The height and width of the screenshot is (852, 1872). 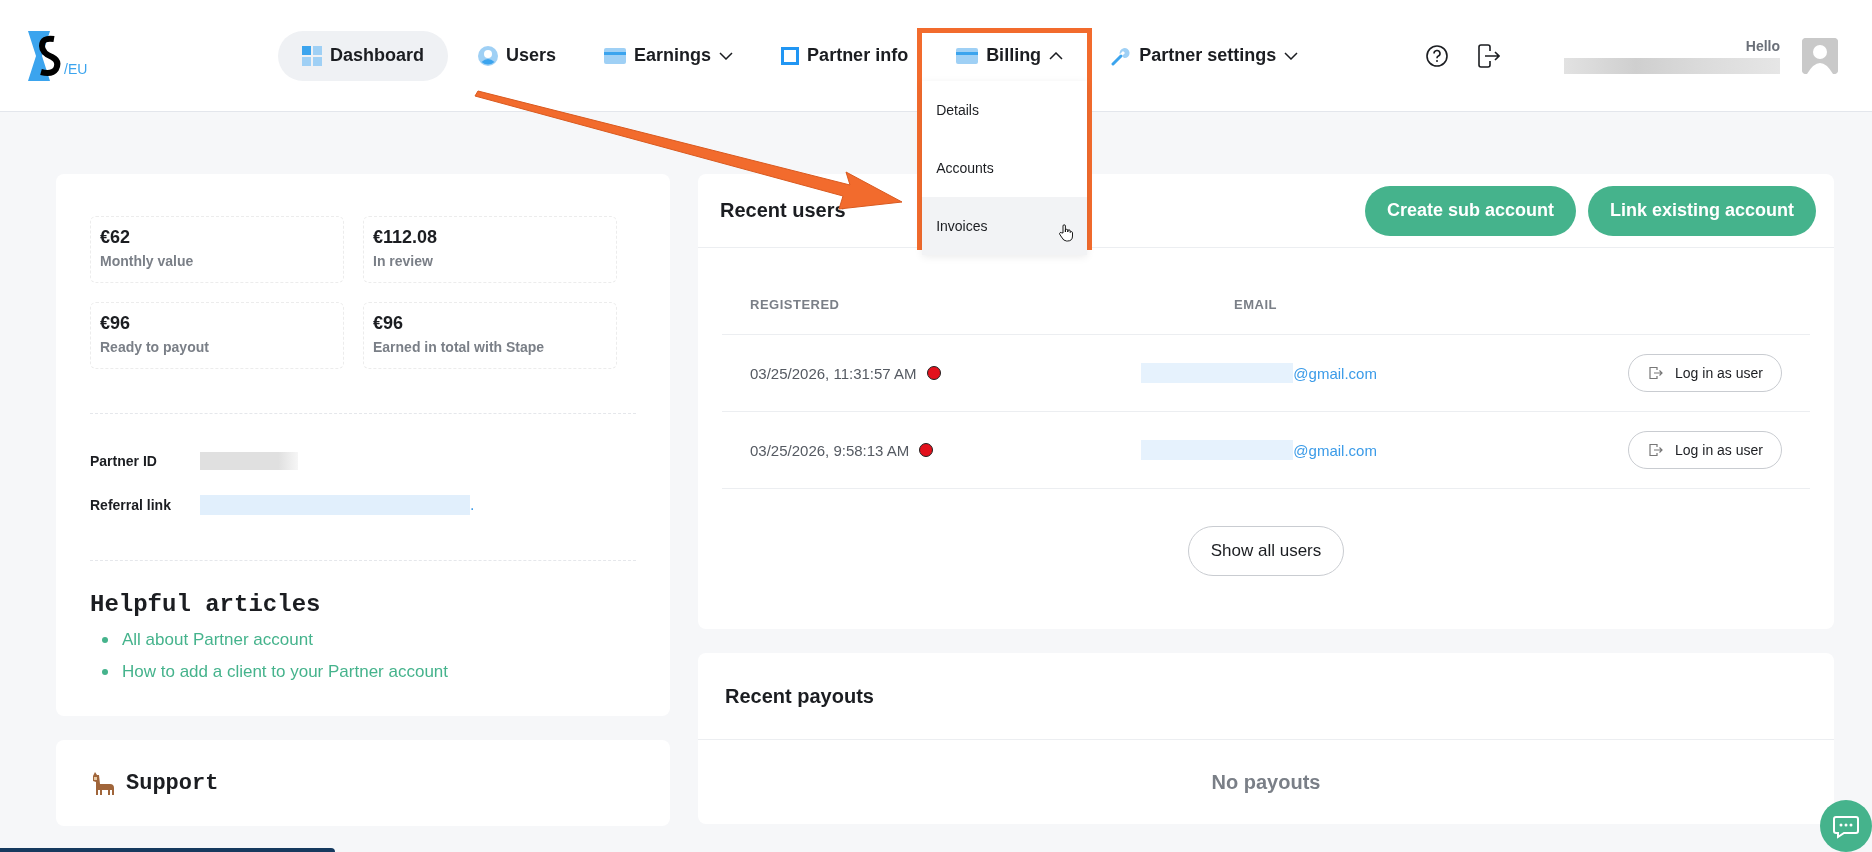 I want to click on stat-value: €112.08, so click(x=406, y=237).